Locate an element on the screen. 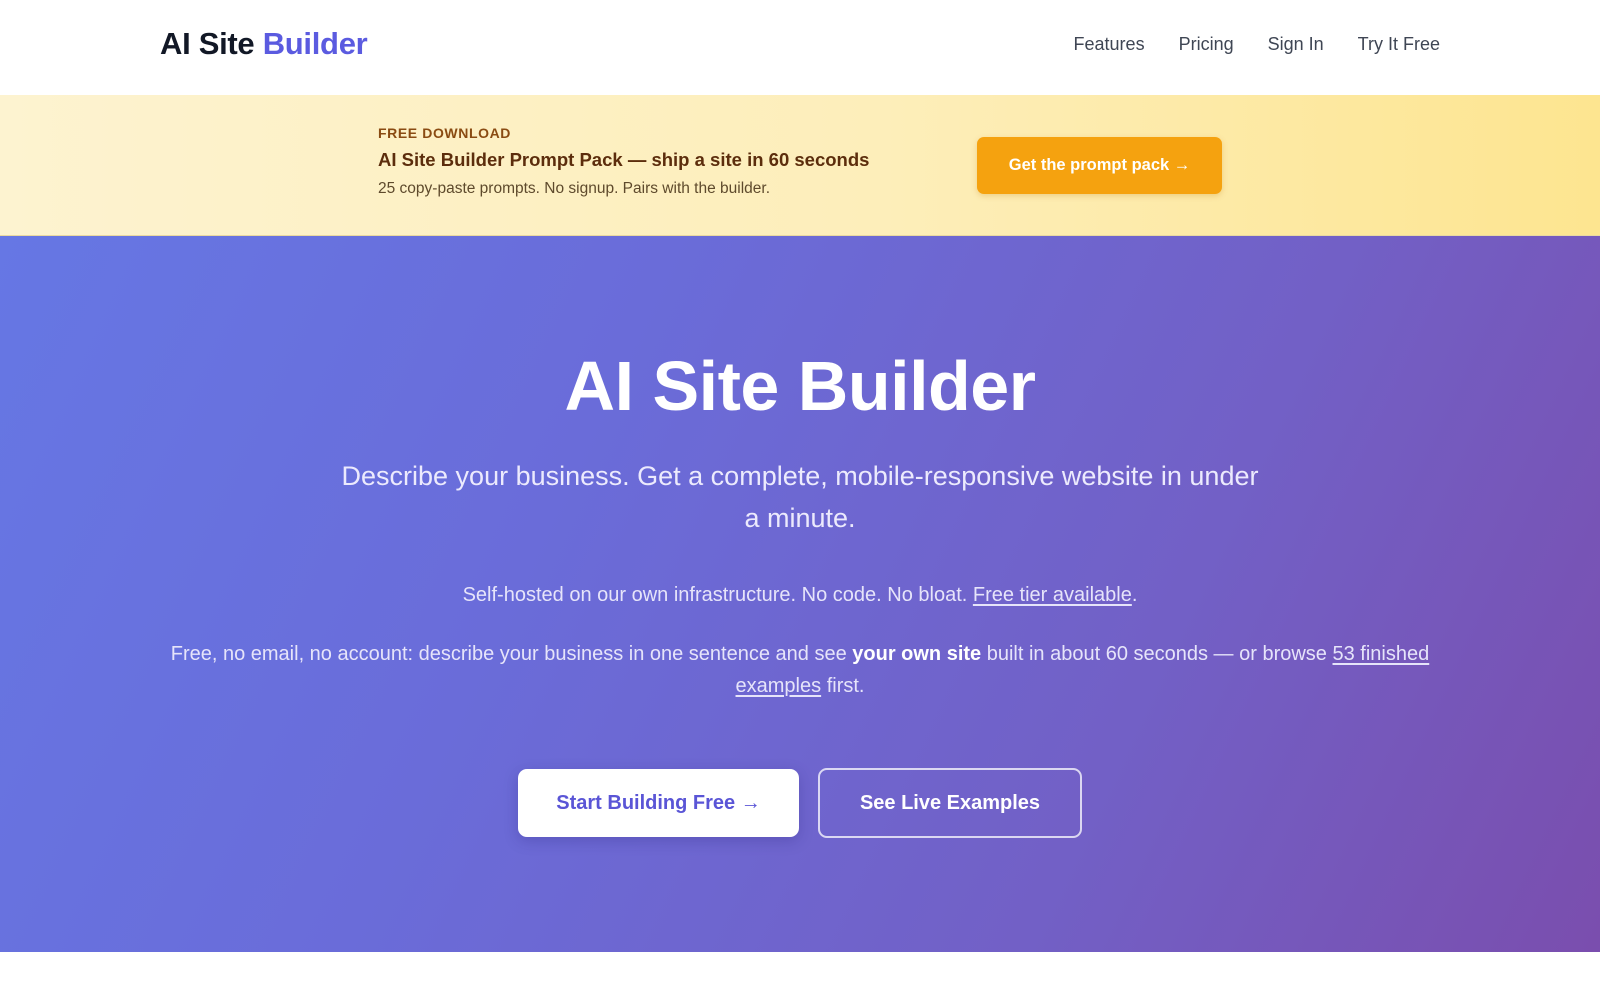  hero-cta-text-2: built in about 60 seconds — or browse is located at coordinates (1156, 654).